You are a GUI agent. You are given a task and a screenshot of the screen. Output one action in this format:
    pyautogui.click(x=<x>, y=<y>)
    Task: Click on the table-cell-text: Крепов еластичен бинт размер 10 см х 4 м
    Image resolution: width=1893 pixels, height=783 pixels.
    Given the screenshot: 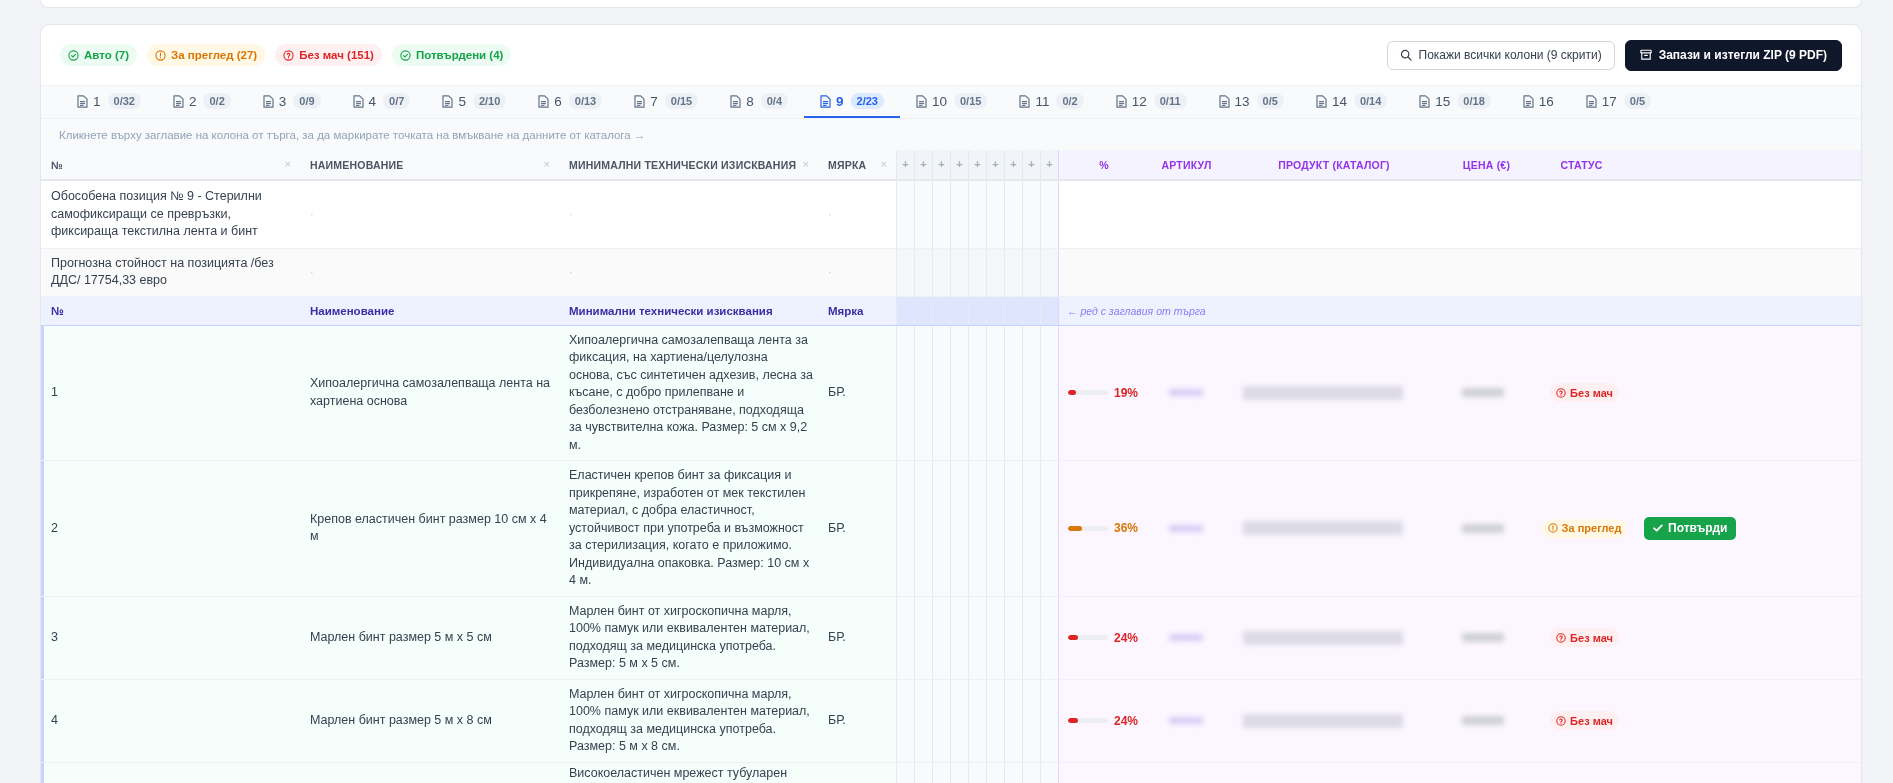 What is the action you would take?
    pyautogui.click(x=429, y=528)
    